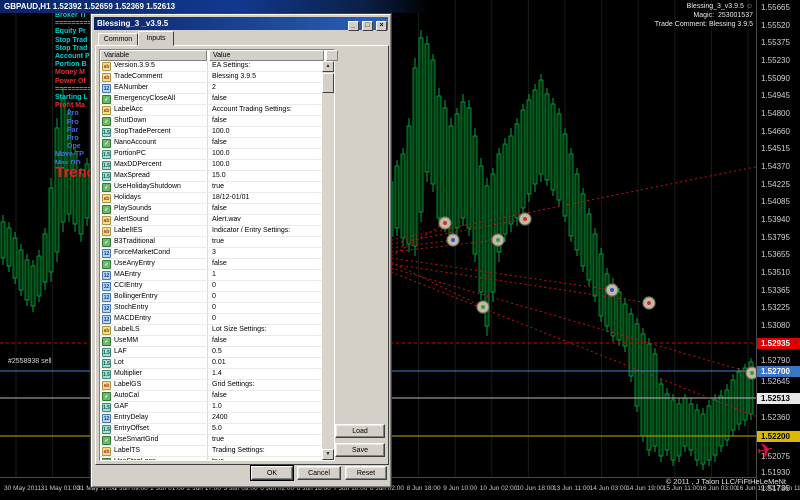  What do you see at coordinates (264, 66) in the screenshot?
I see `param-value: EA Settings:` at bounding box center [264, 66].